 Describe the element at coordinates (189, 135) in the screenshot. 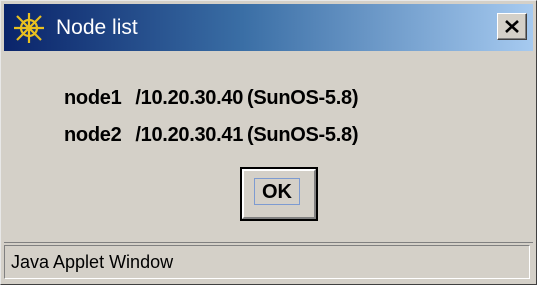

I see `node-address: /10.20.30.41` at that location.